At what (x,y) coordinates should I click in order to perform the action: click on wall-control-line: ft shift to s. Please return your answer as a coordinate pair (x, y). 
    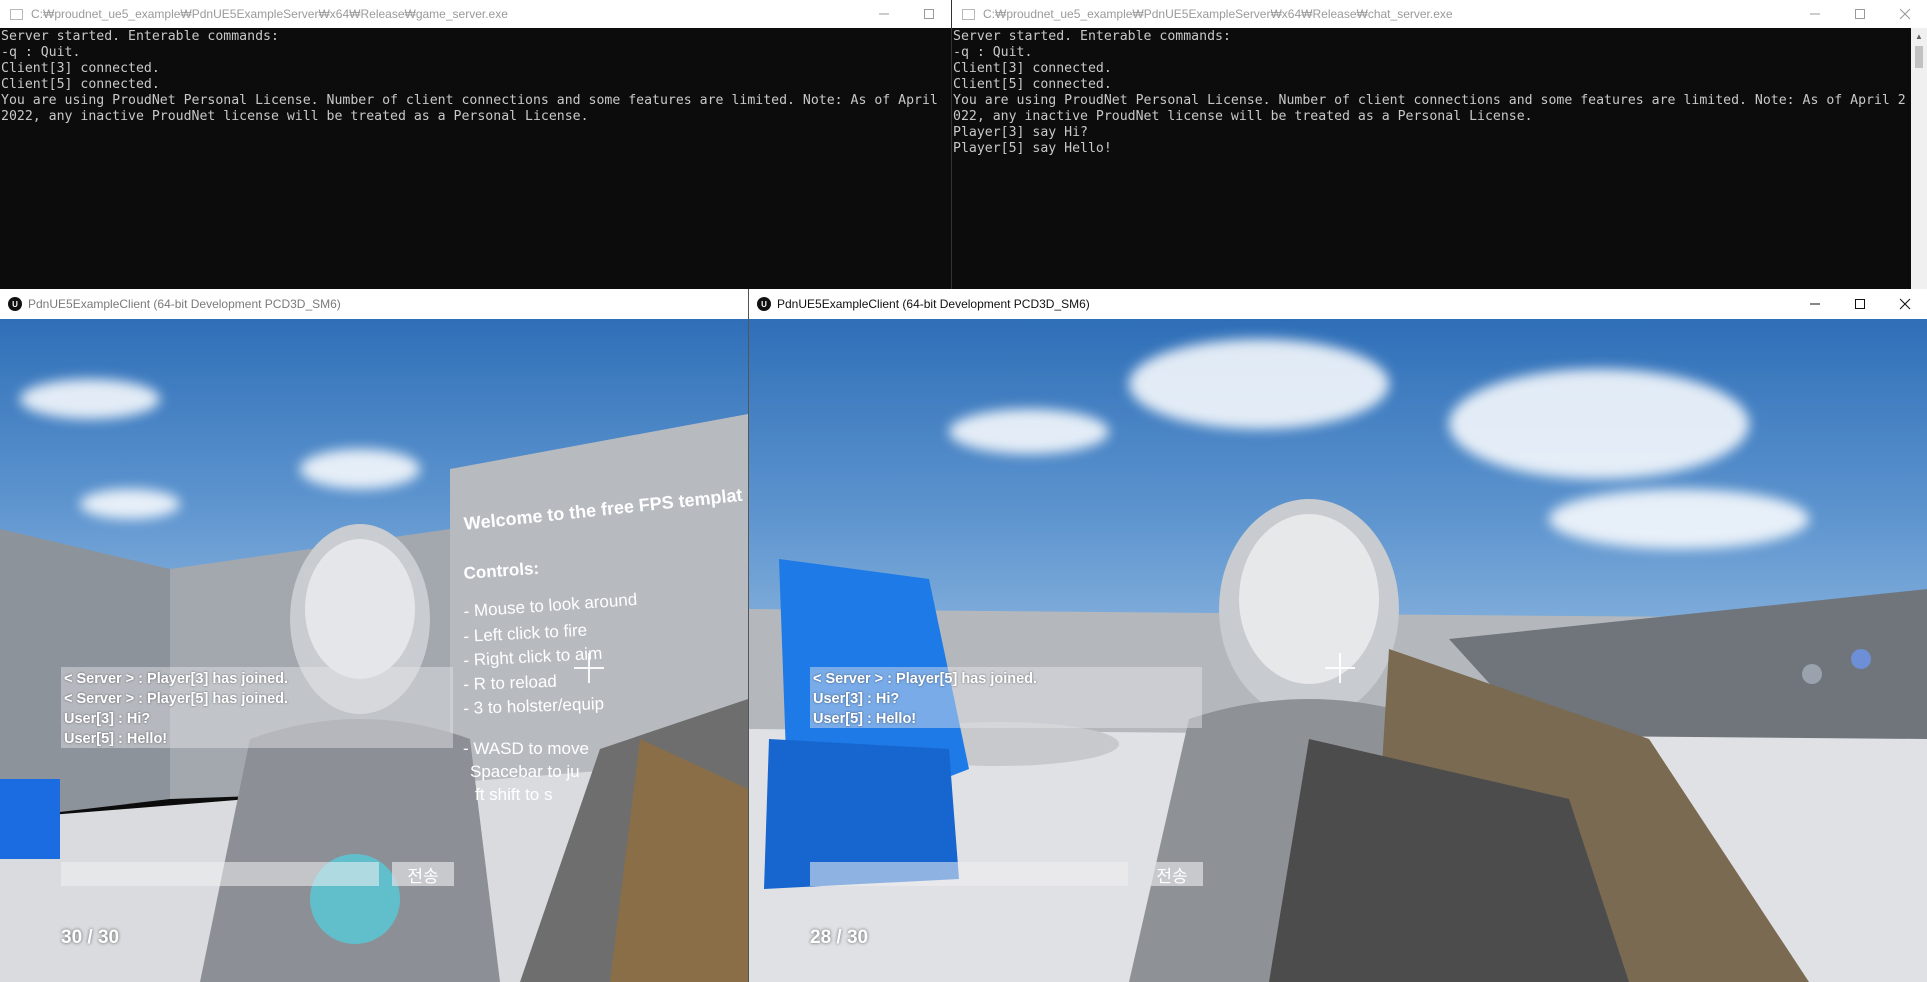
    Looking at the image, I should click on (514, 794).